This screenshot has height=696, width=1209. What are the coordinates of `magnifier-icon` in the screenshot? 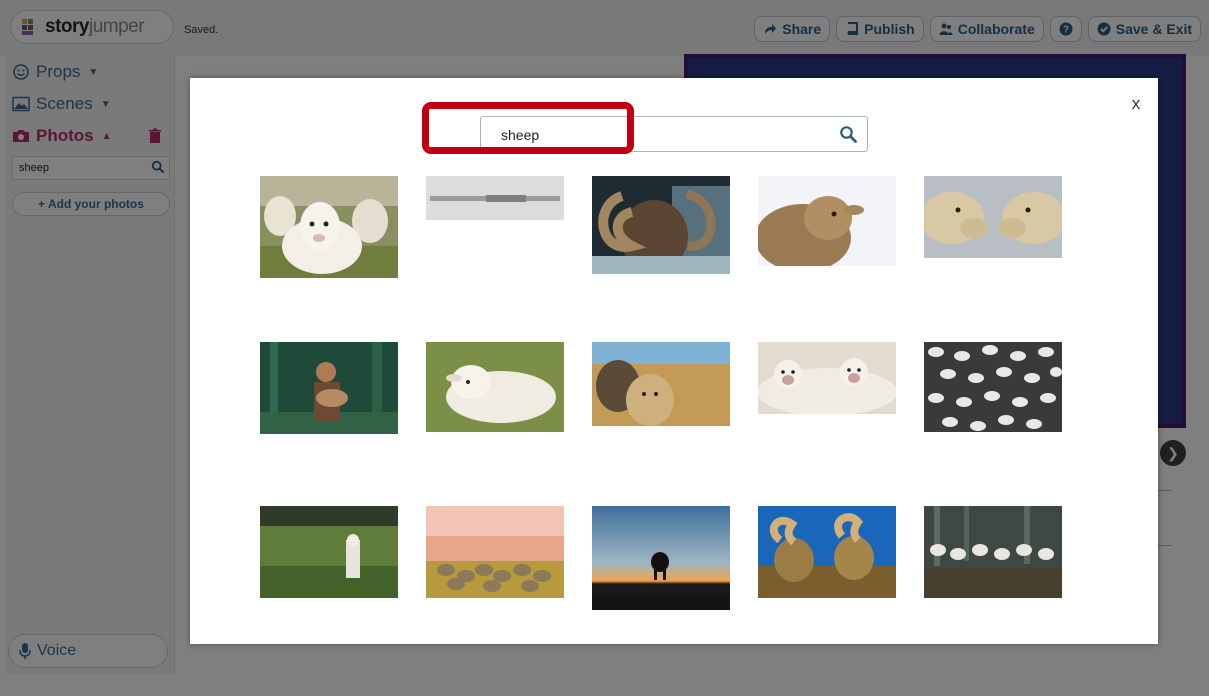 It's located at (848, 134).